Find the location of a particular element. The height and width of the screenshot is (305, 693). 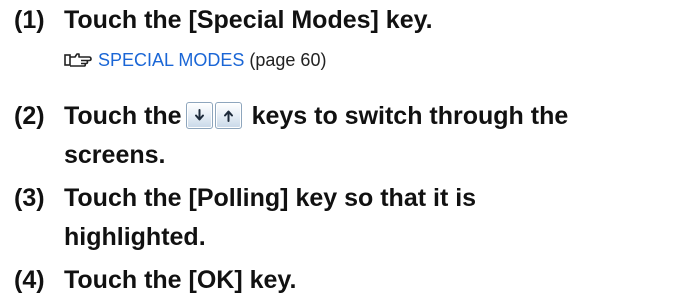

step-3: (3) Touch the [Polling] key so that it is is located at coordinates (245, 198).